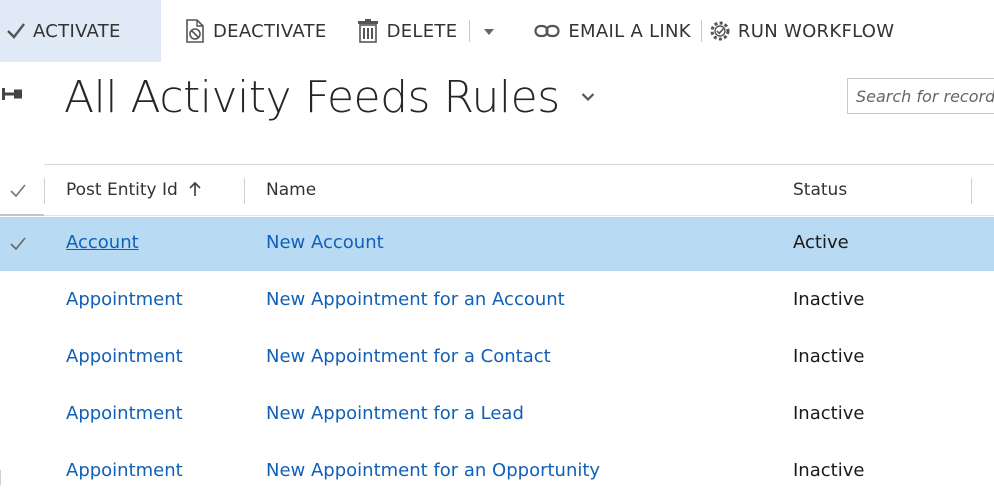 This screenshot has height=499, width=994. What do you see at coordinates (588, 96) in the screenshot?
I see `view-selector-chevron-icon` at bounding box center [588, 96].